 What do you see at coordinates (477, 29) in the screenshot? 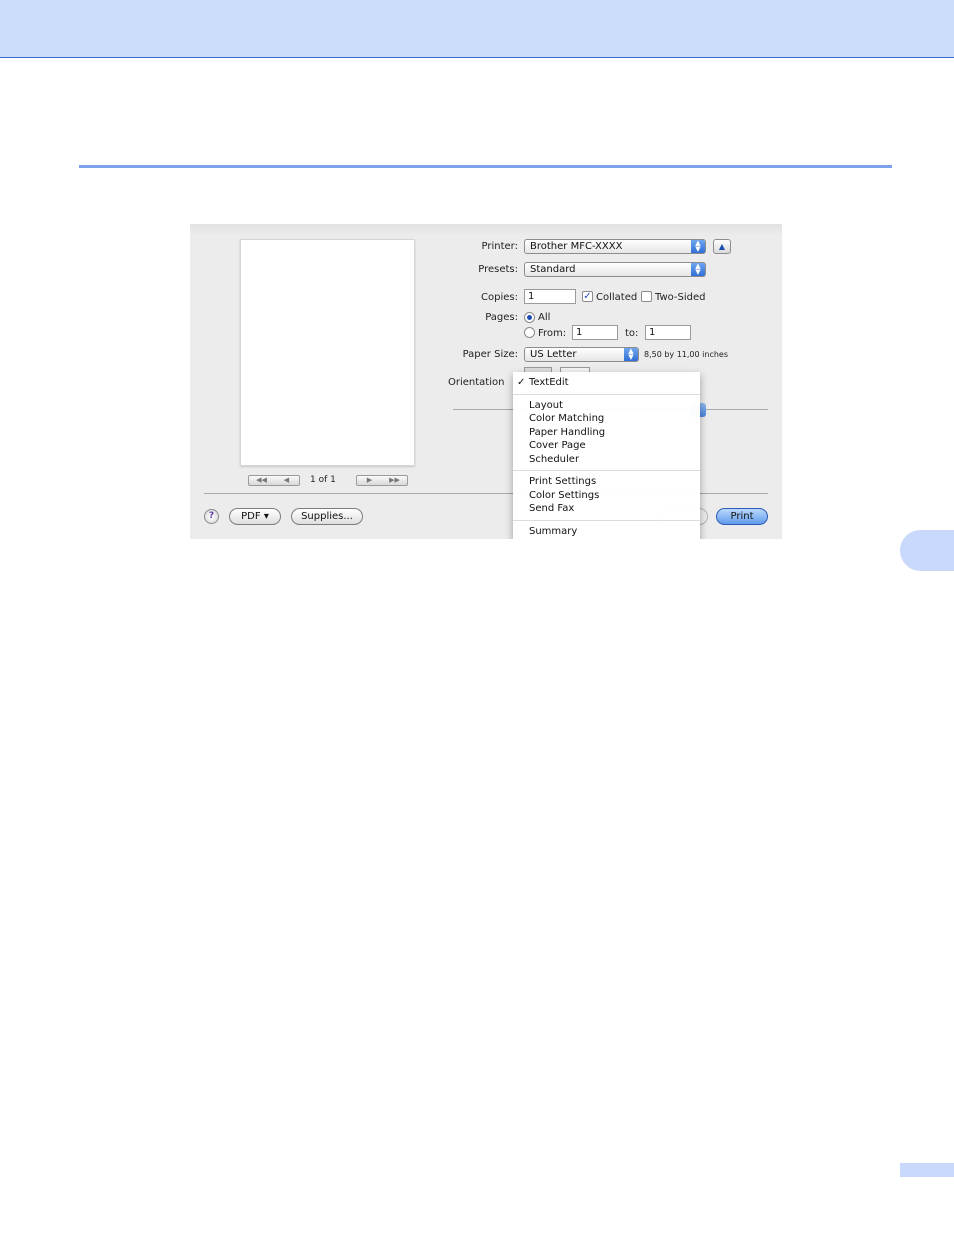
I see `header-band` at bounding box center [477, 29].